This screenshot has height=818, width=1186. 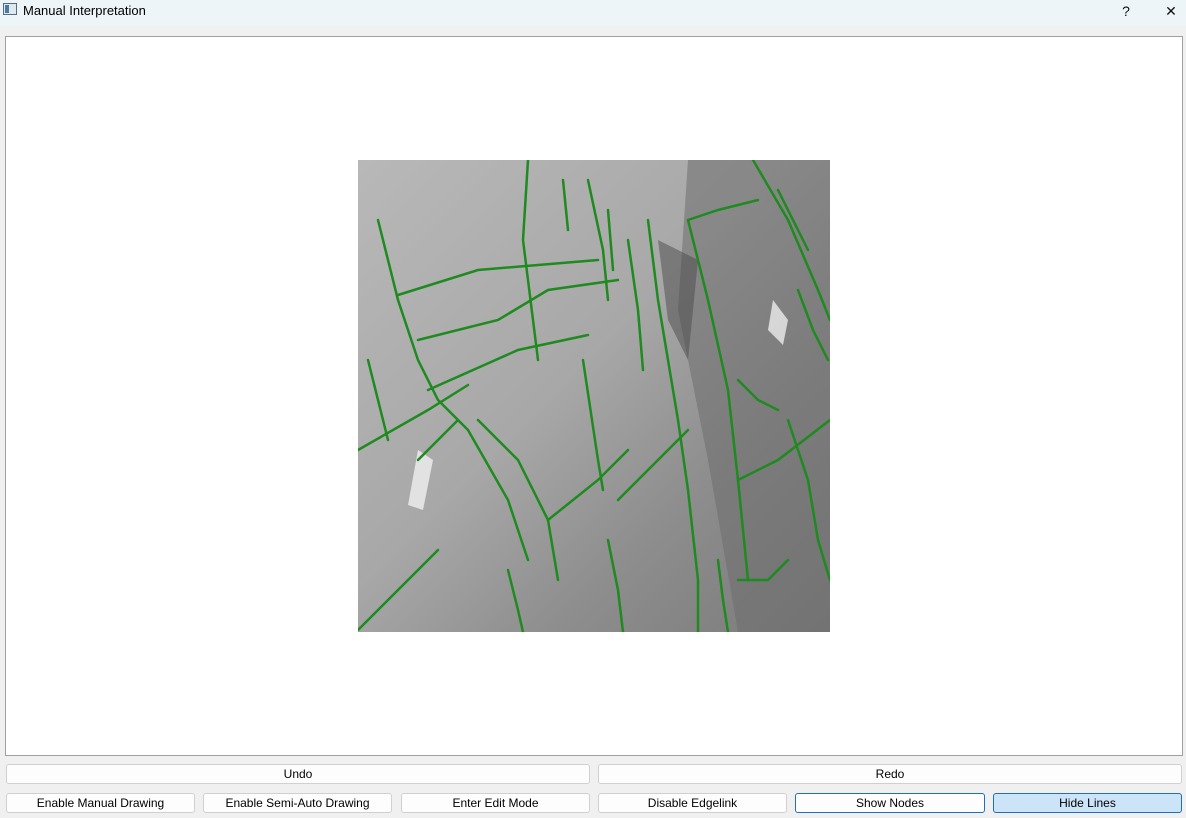 What do you see at coordinates (84, 10) in the screenshot?
I see `window-title: Manual Interpretation` at bounding box center [84, 10].